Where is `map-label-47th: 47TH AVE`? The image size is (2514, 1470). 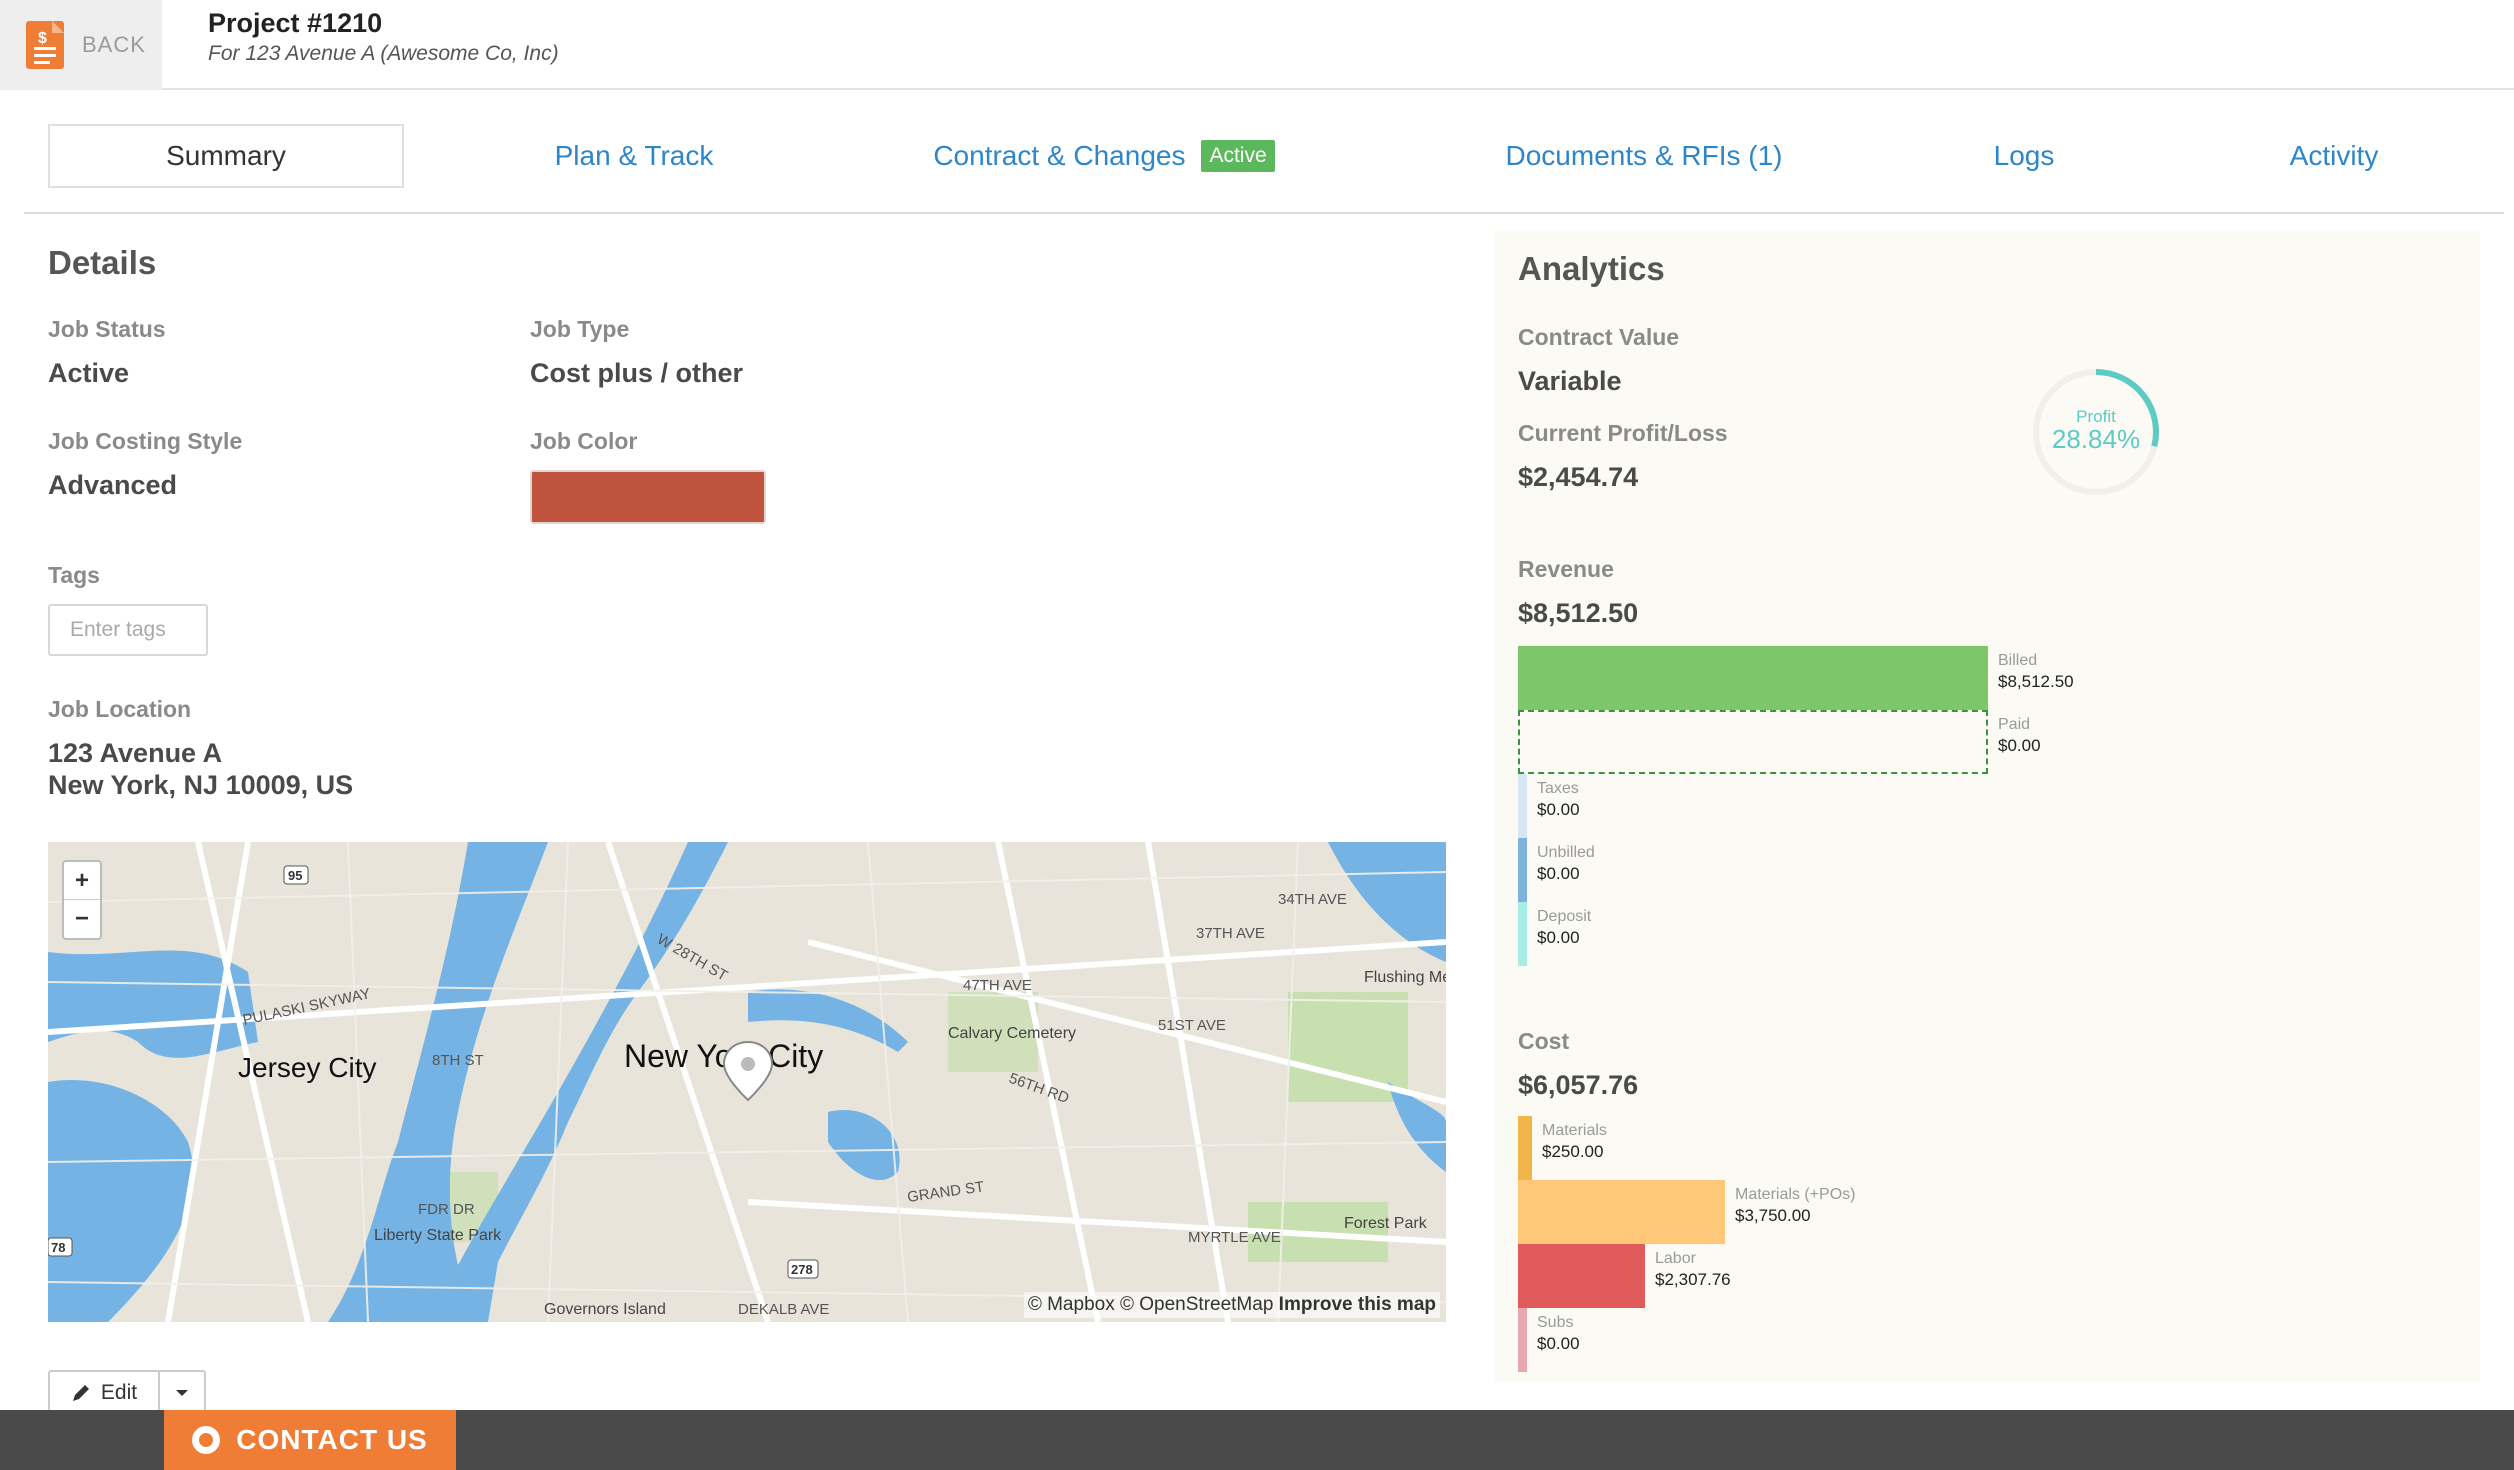
map-label-47th: 47TH AVE is located at coordinates (997, 985).